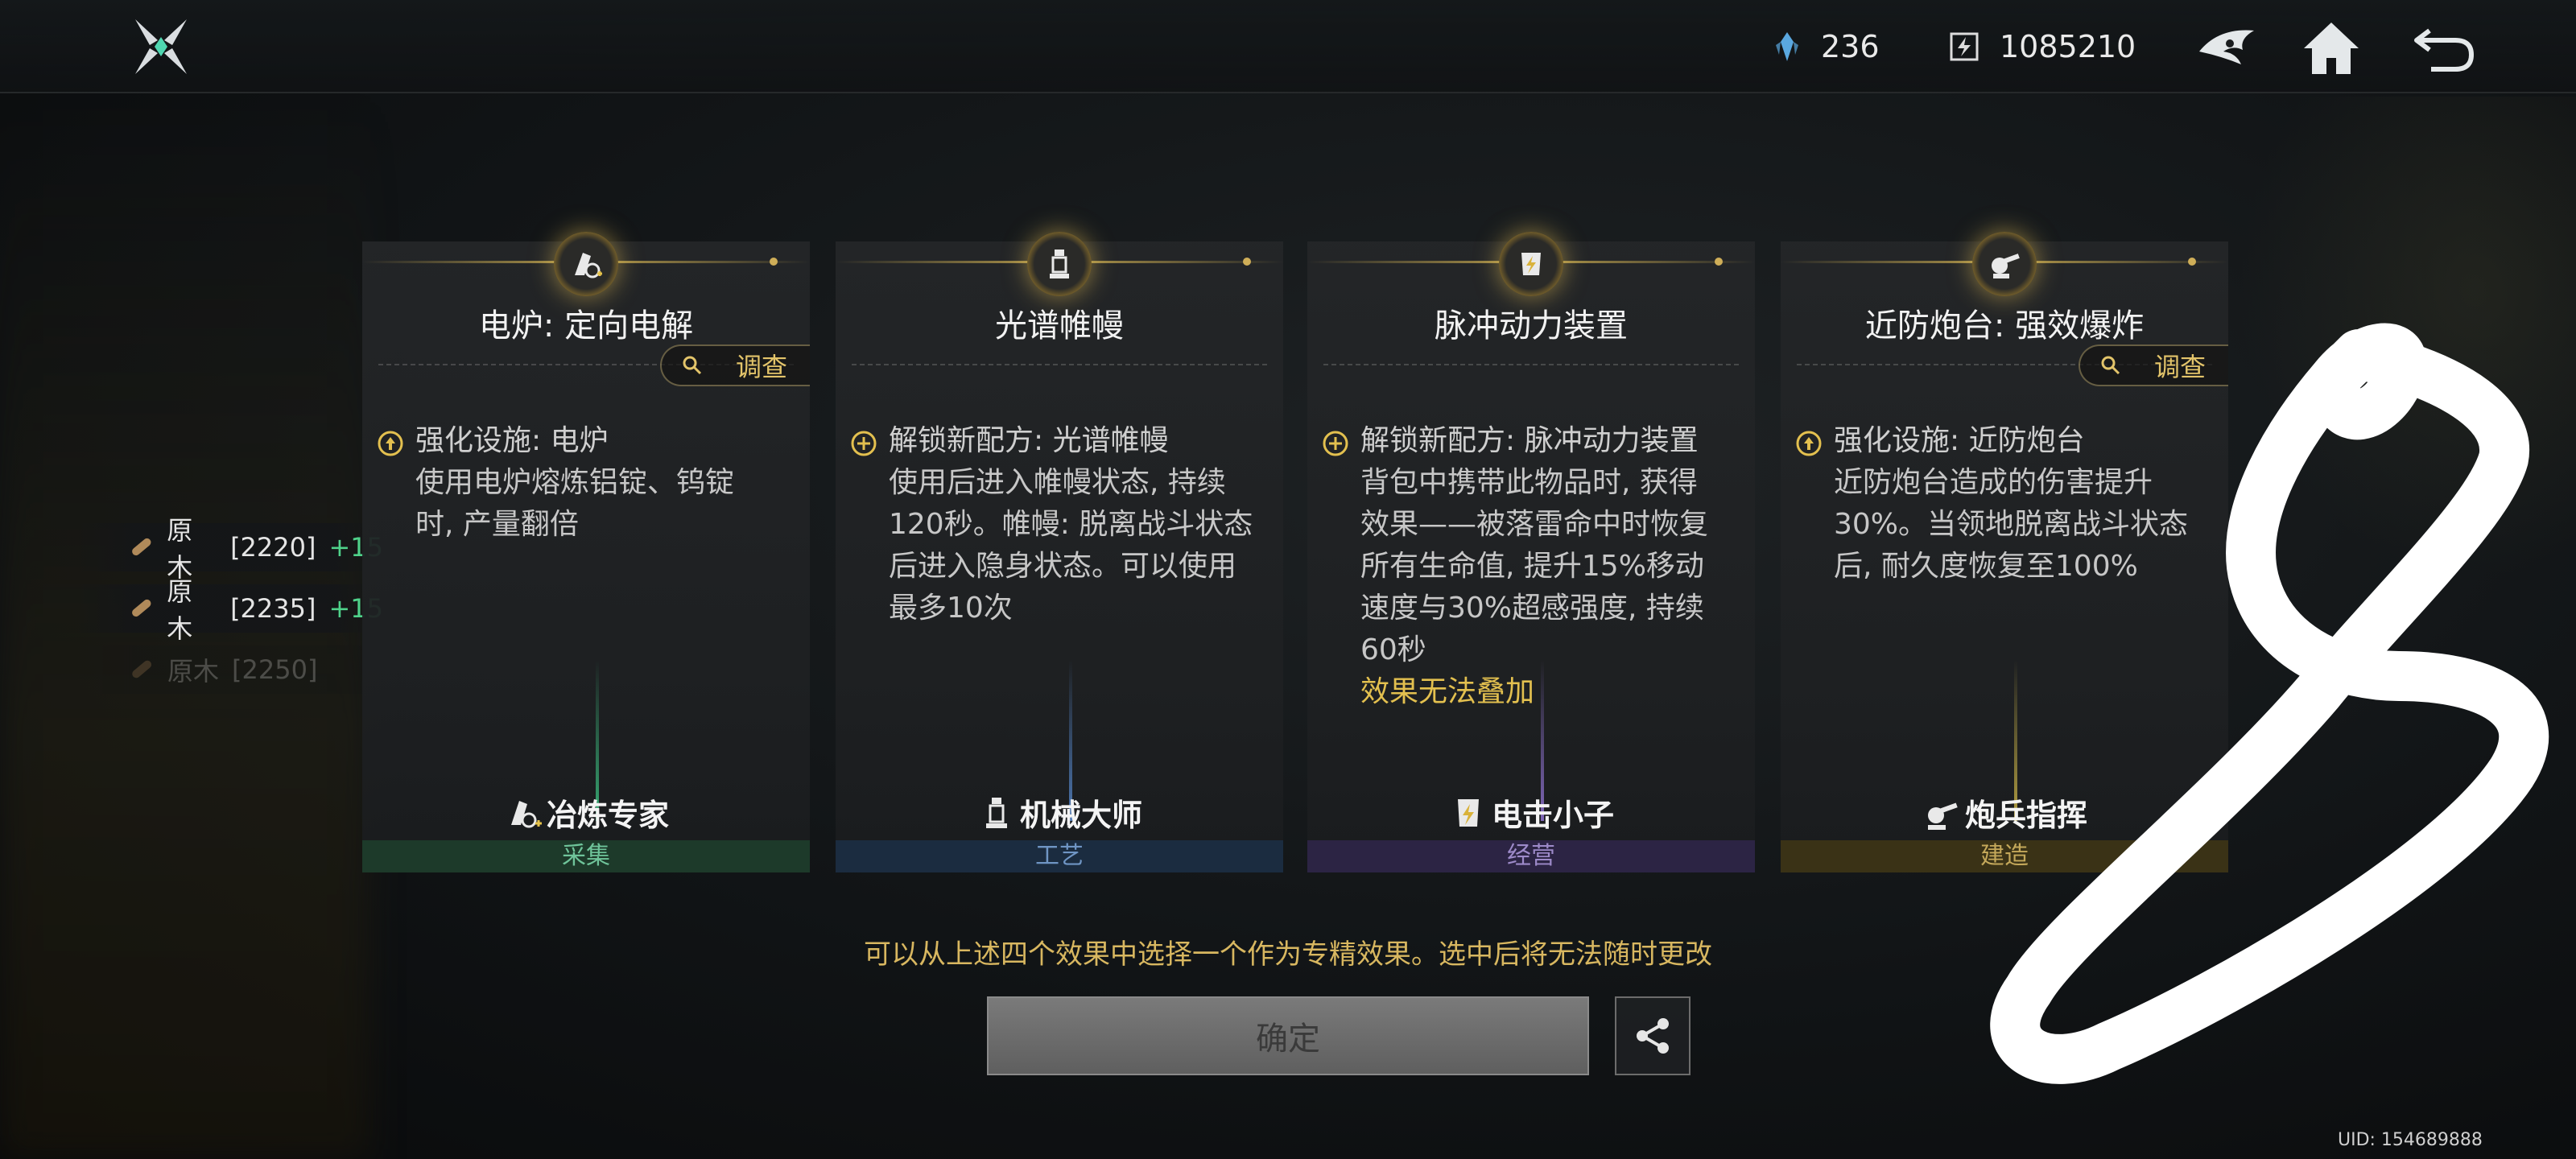  I want to click on chip-currency-icon, so click(1964, 46).